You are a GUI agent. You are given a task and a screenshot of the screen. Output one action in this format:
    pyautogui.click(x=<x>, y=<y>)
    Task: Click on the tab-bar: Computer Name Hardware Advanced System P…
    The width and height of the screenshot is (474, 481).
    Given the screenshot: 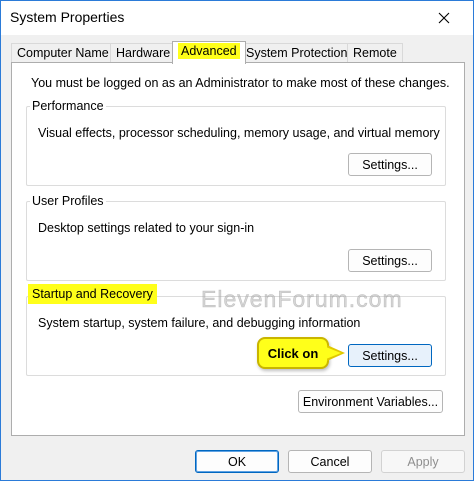 What is the action you would take?
    pyautogui.click(x=238, y=52)
    